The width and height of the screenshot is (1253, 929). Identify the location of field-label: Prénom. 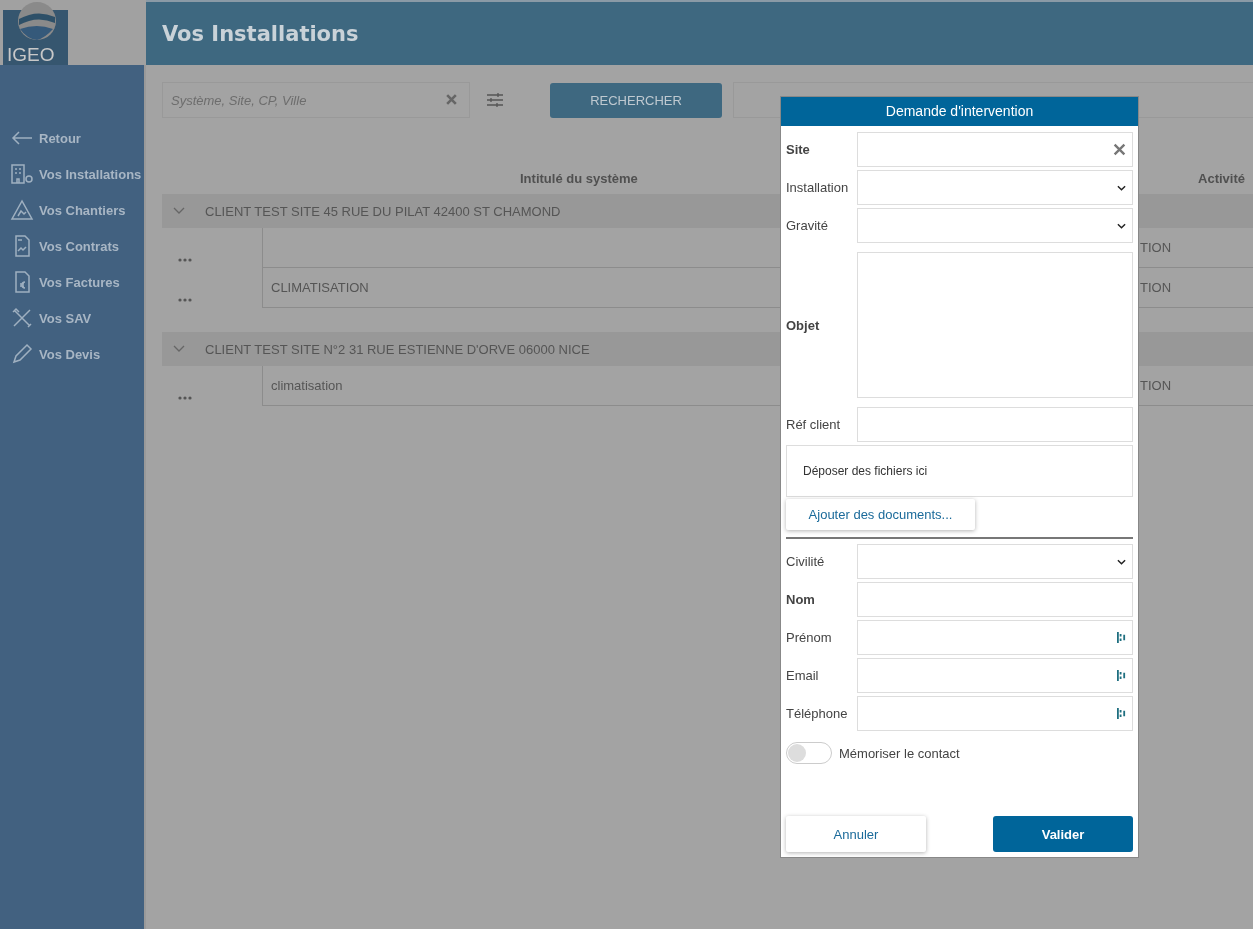
(809, 637).